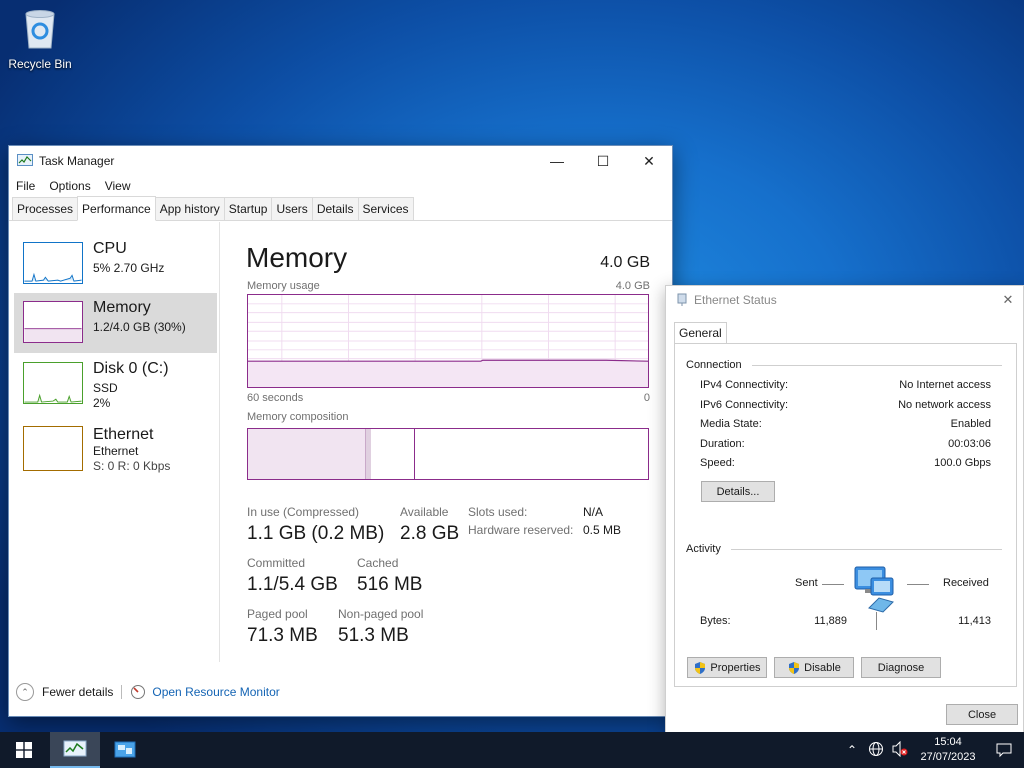 This screenshot has width=1024, height=768. Describe the element at coordinates (368, 454) in the screenshot. I see `composition-modified` at that location.